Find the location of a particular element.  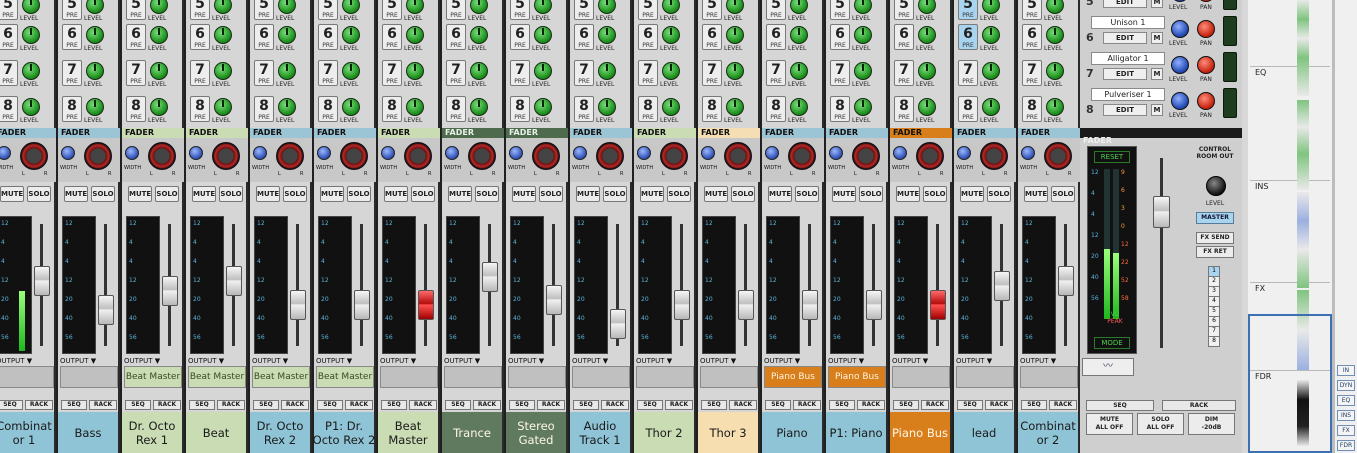

dim-button: DIM -20dB is located at coordinates (1211, 424).